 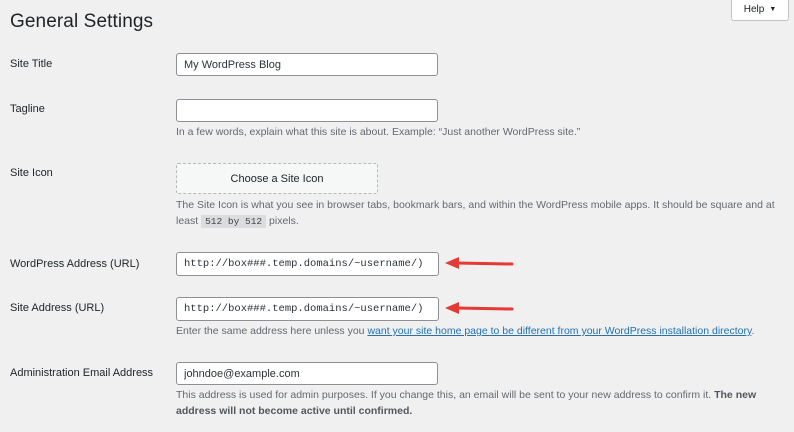 What do you see at coordinates (754, 9) in the screenshot?
I see `help-label: Help` at bounding box center [754, 9].